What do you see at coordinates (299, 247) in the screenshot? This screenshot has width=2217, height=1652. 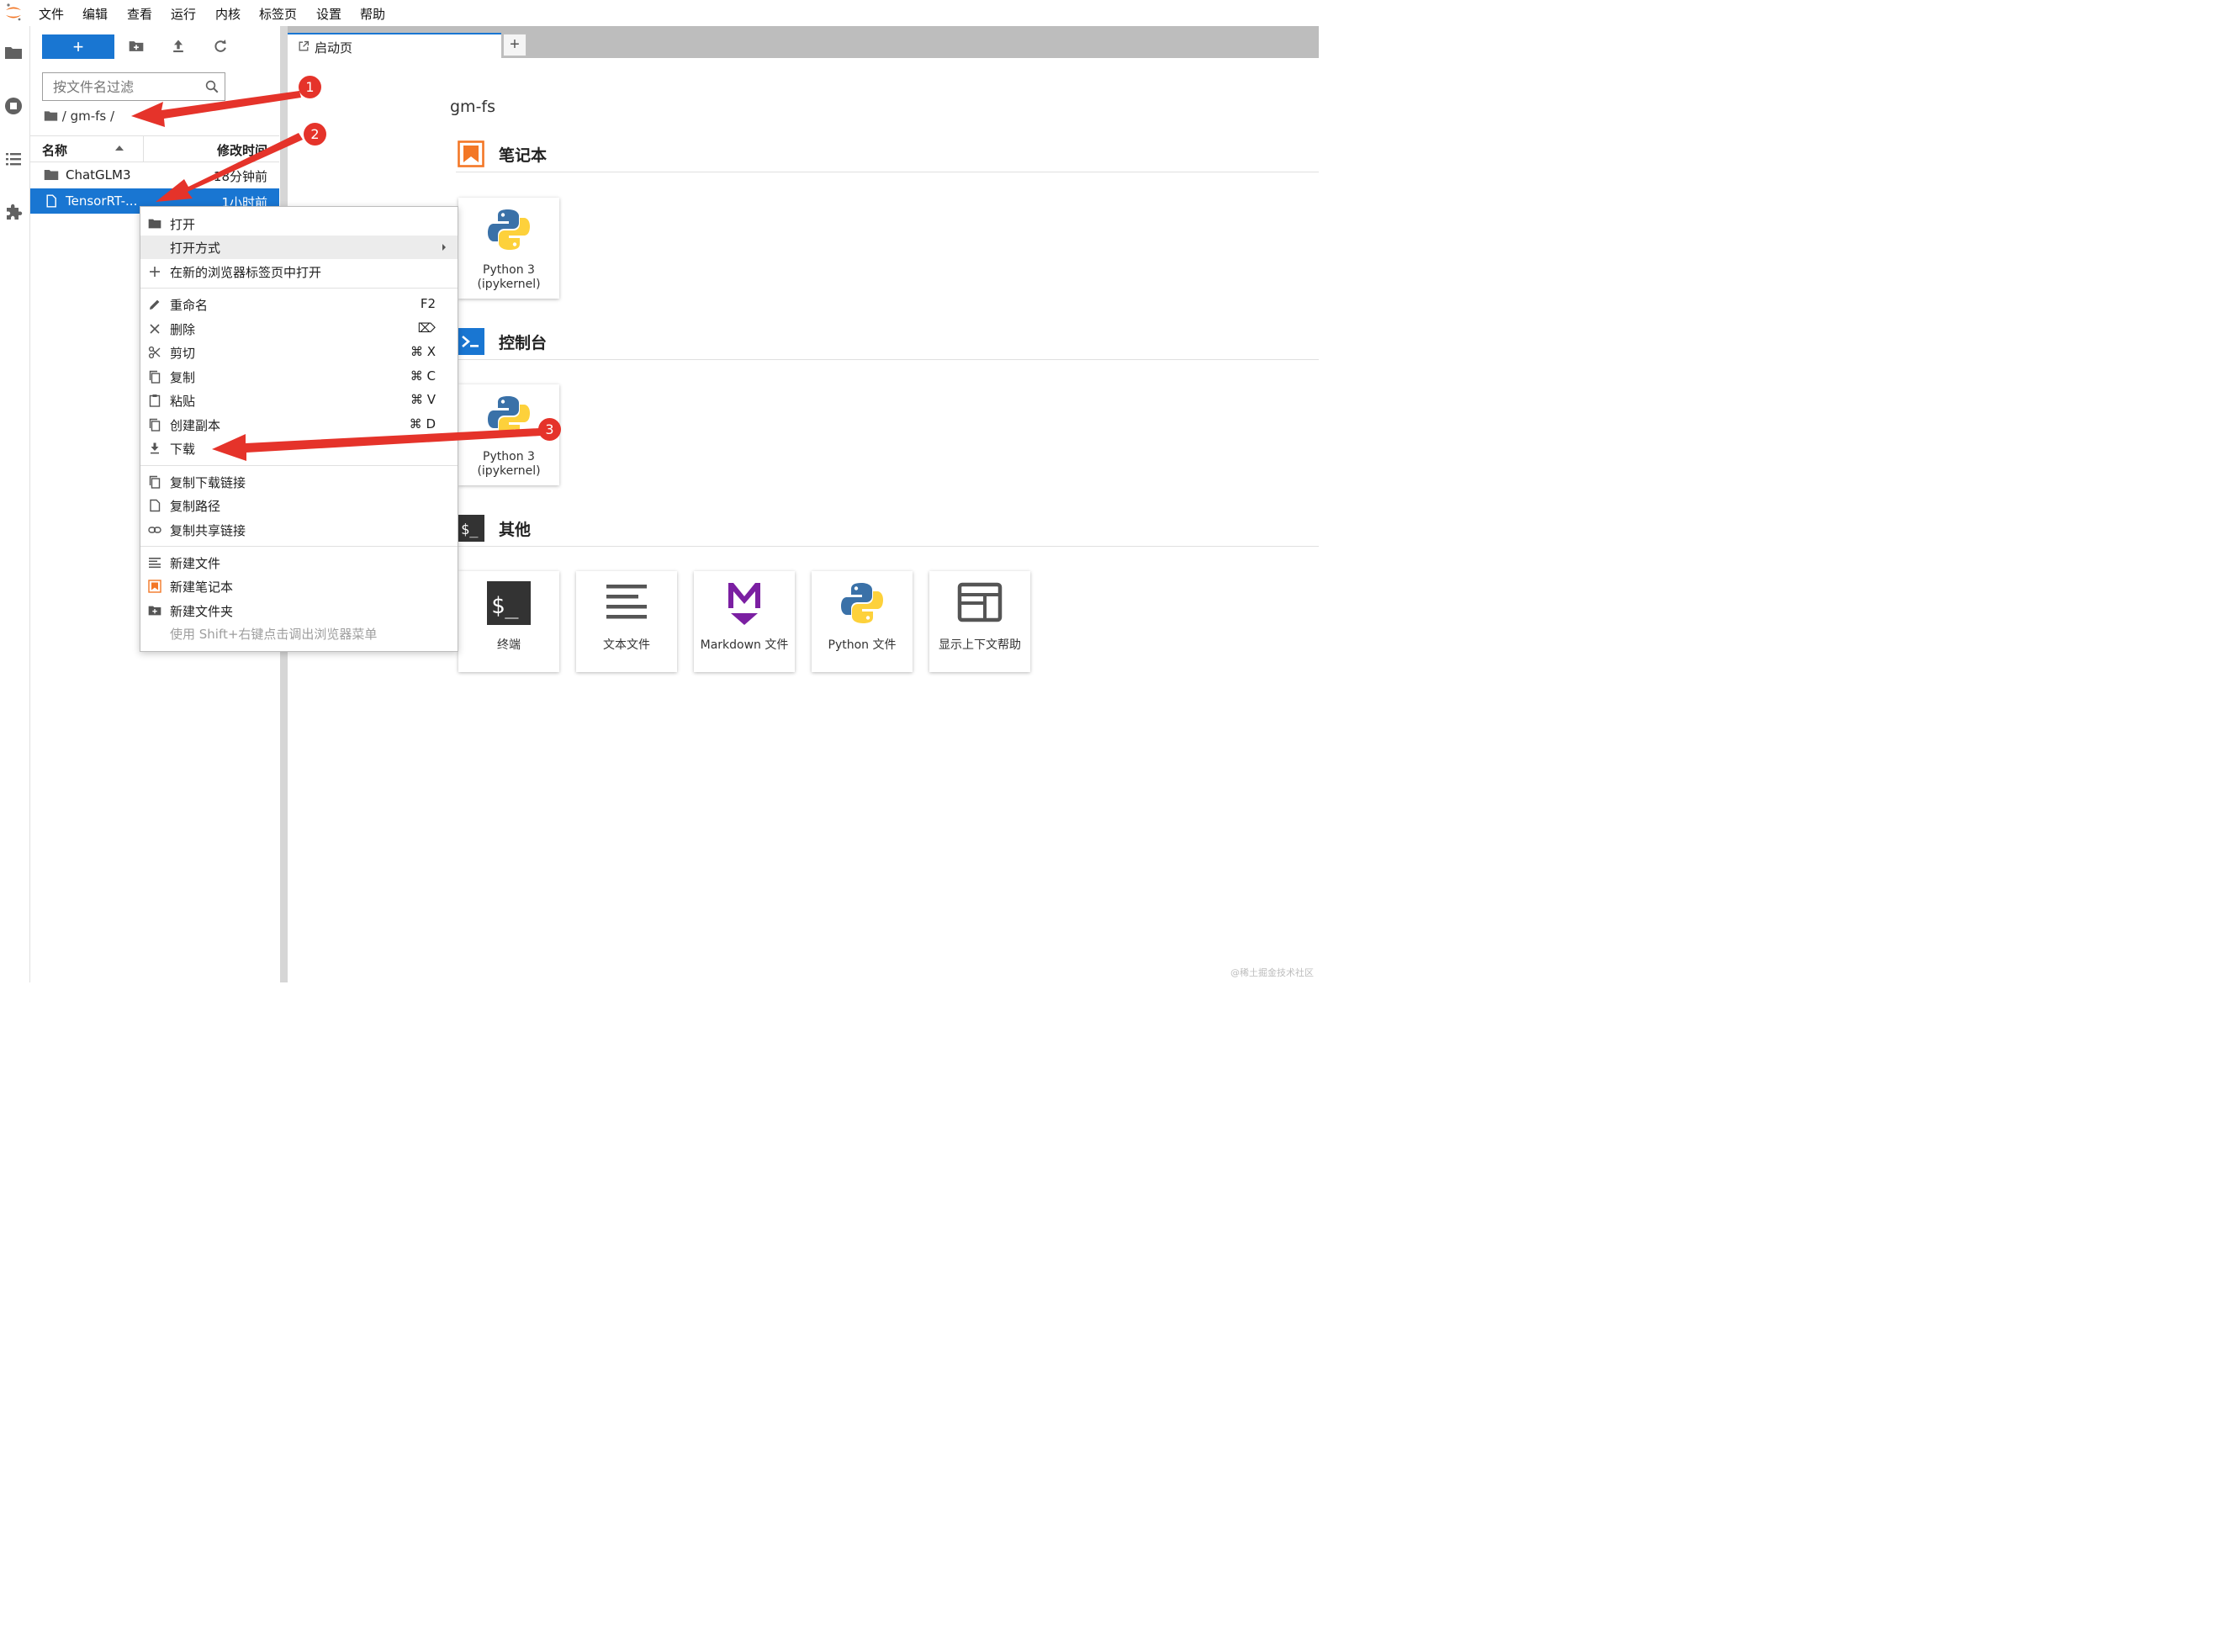 I see `ctx-open-with: 打开方式` at bounding box center [299, 247].